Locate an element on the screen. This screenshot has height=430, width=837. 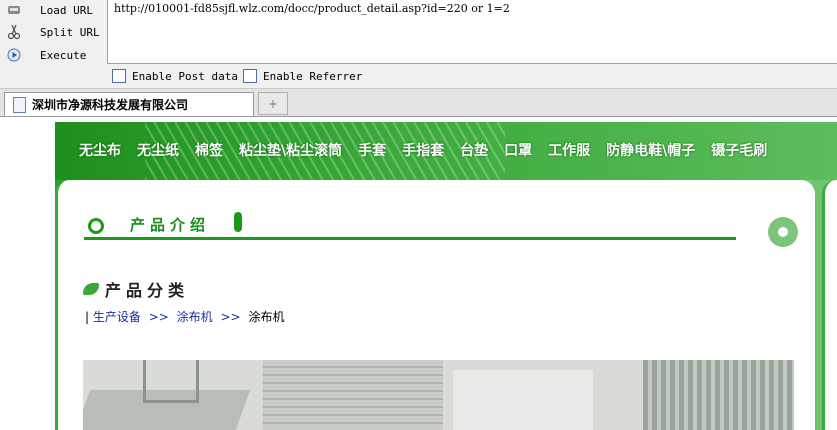
section-title: 产品介绍 is located at coordinates (170, 225).